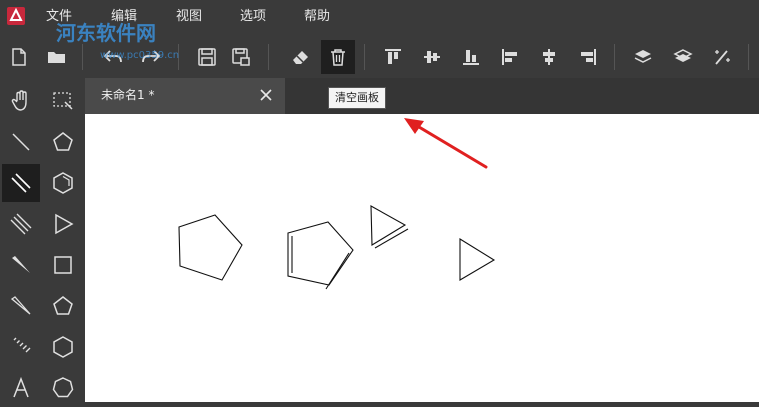 This screenshot has width=759, height=407. What do you see at coordinates (42, 240) in the screenshot?
I see `tool-palette` at bounding box center [42, 240].